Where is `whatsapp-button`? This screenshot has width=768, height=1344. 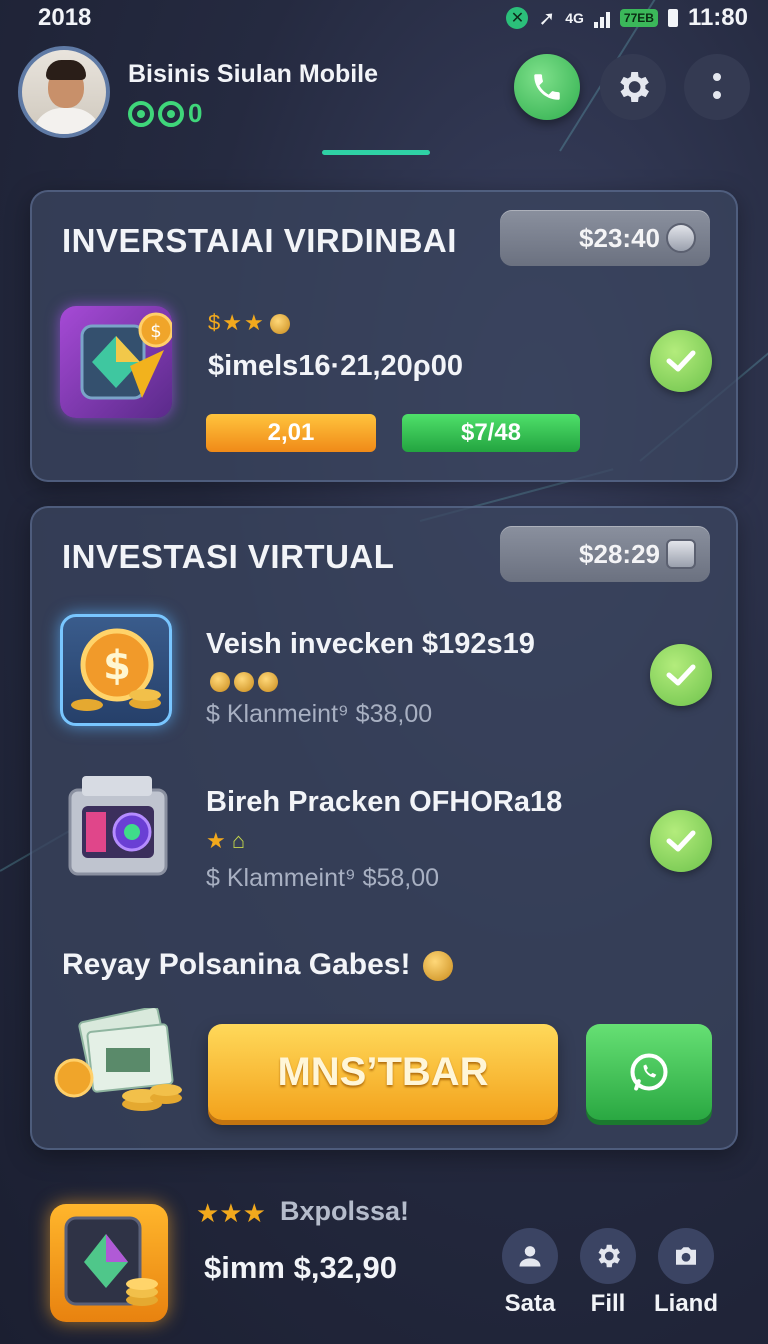
whatsapp-button is located at coordinates (649, 1072).